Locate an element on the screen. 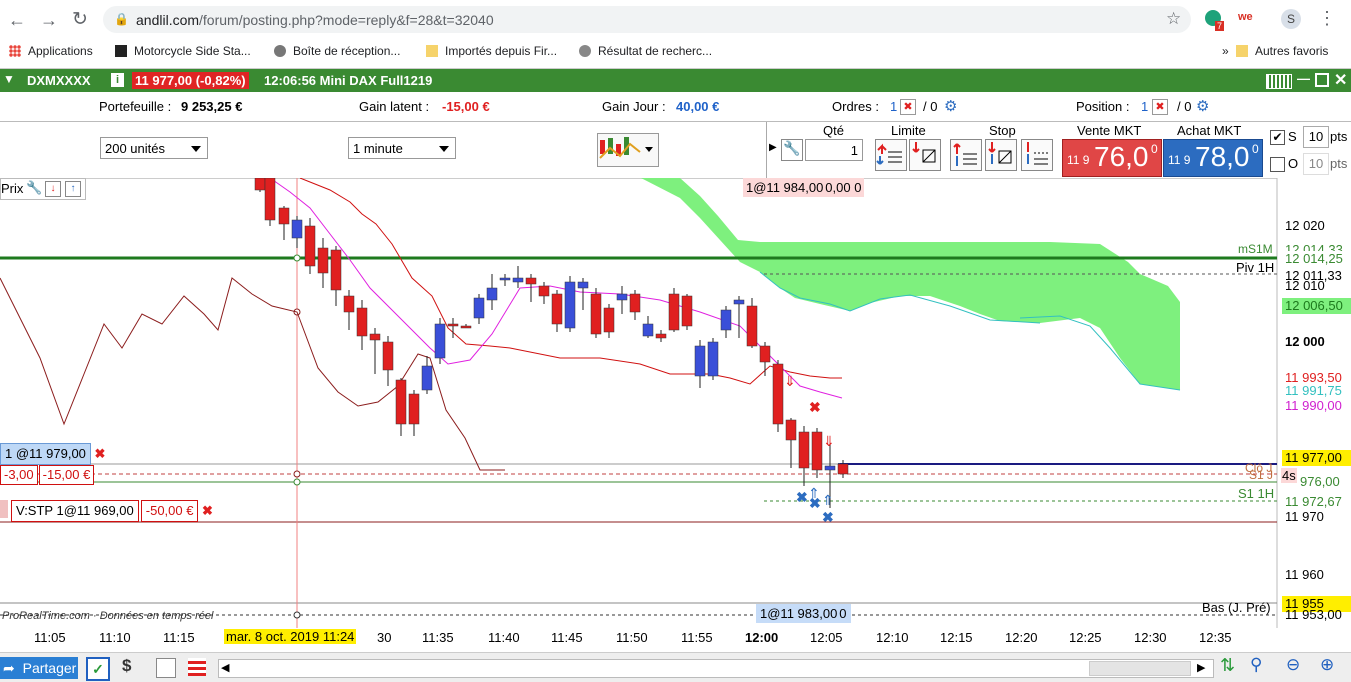 This screenshot has width=1351, height=682. unrealized-gain-label: Gain latent : is located at coordinates (394, 106).